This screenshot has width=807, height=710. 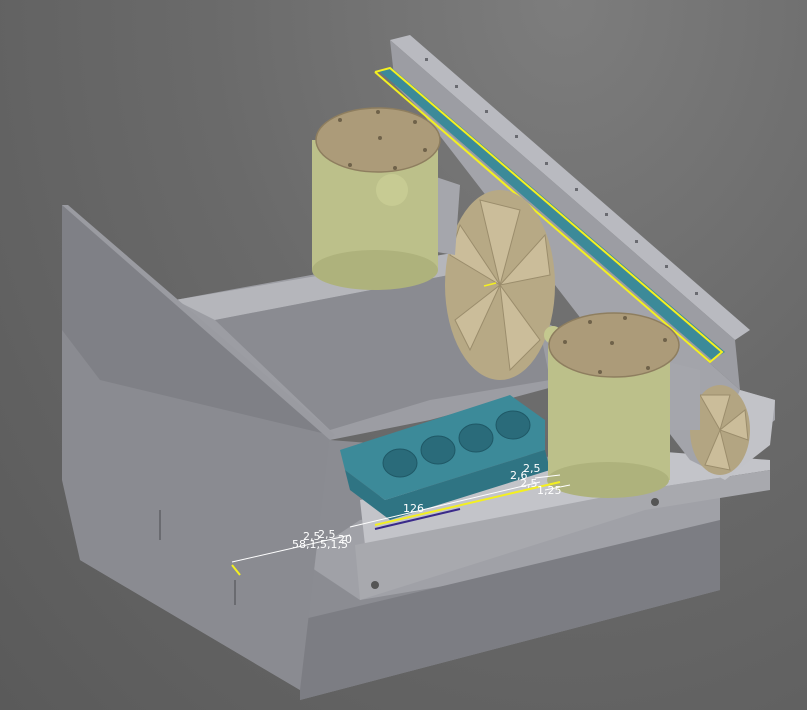 I want to click on tank-nozzle, so click(x=392, y=190).